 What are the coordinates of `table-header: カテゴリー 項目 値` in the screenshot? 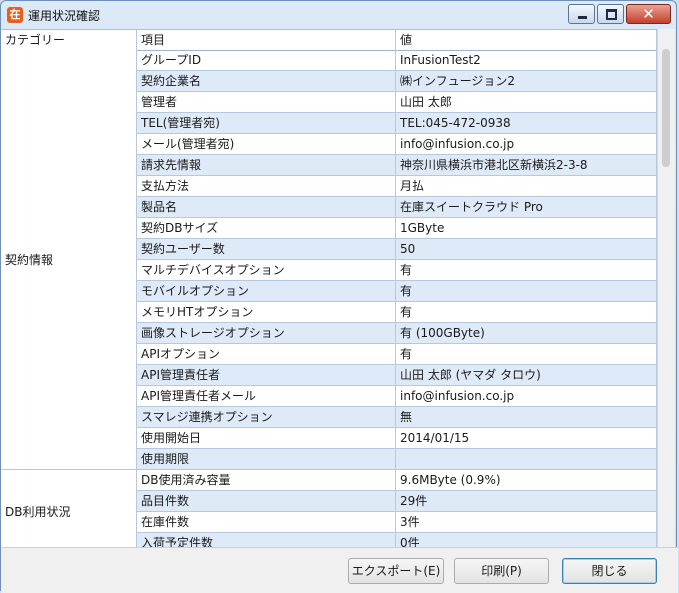 It's located at (329, 40).